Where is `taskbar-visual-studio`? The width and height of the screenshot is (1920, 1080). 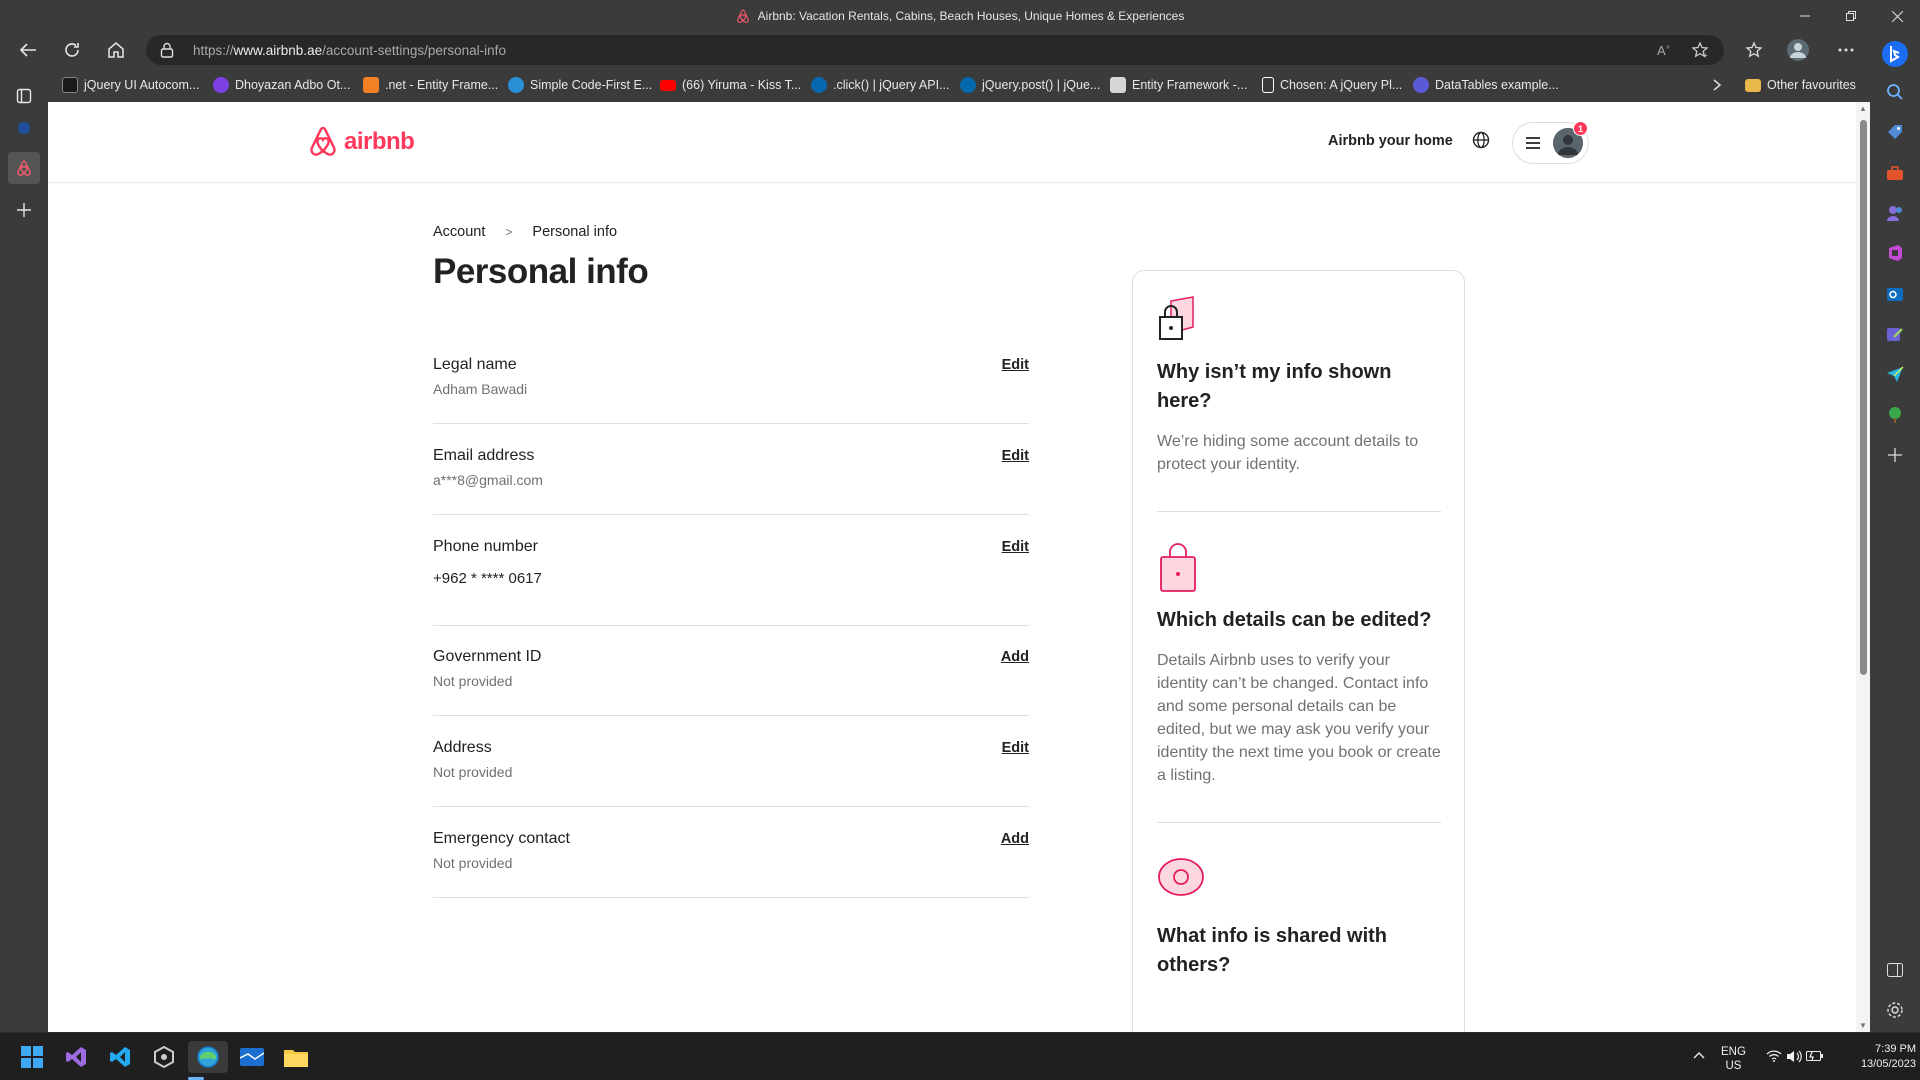
taskbar-visual-studio is located at coordinates (76, 1057).